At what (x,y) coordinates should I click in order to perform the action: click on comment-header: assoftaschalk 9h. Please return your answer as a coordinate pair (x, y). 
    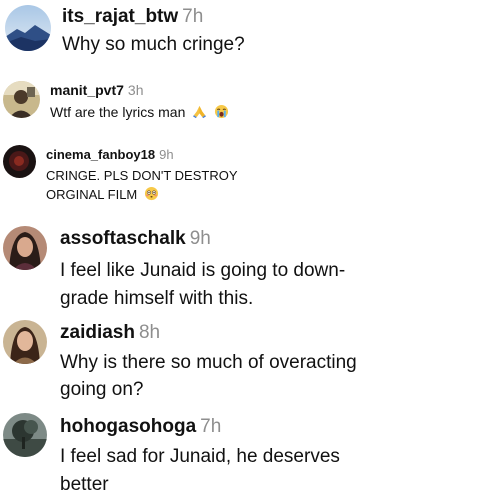
    Looking at the image, I should click on (135, 239).